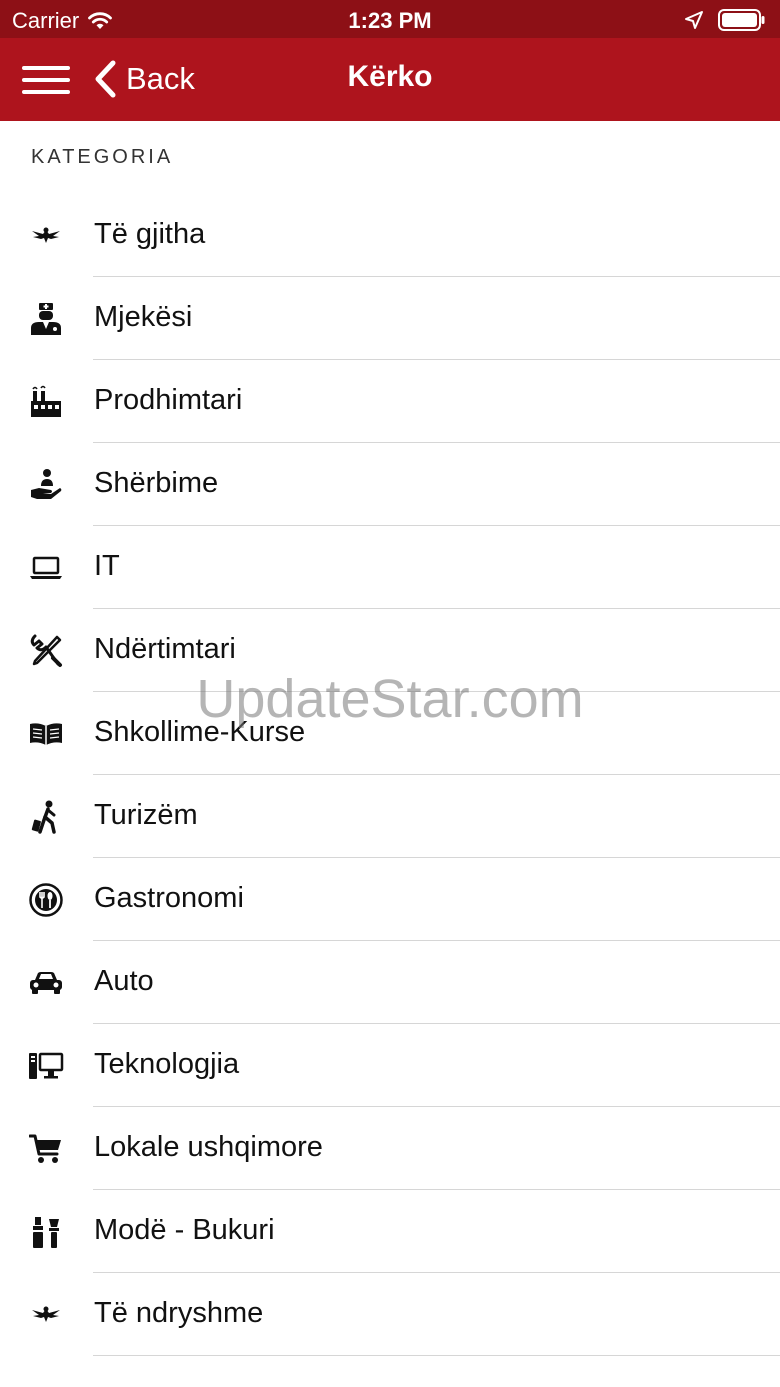  I want to click on divider, so click(436, 1355).